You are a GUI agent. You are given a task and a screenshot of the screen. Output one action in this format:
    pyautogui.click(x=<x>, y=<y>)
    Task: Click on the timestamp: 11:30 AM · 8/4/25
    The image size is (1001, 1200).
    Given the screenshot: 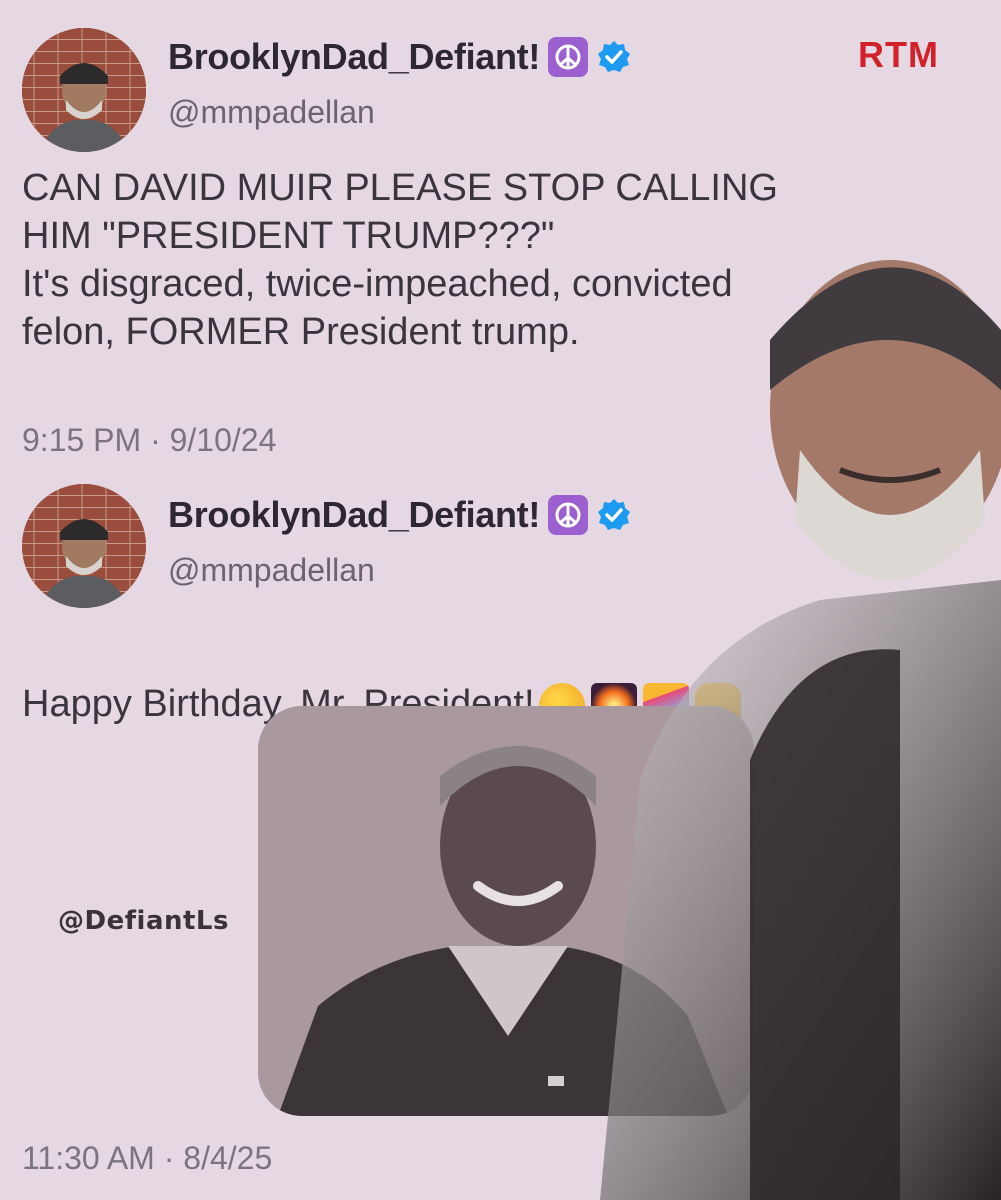 What is the action you would take?
    pyautogui.click(x=147, y=1158)
    